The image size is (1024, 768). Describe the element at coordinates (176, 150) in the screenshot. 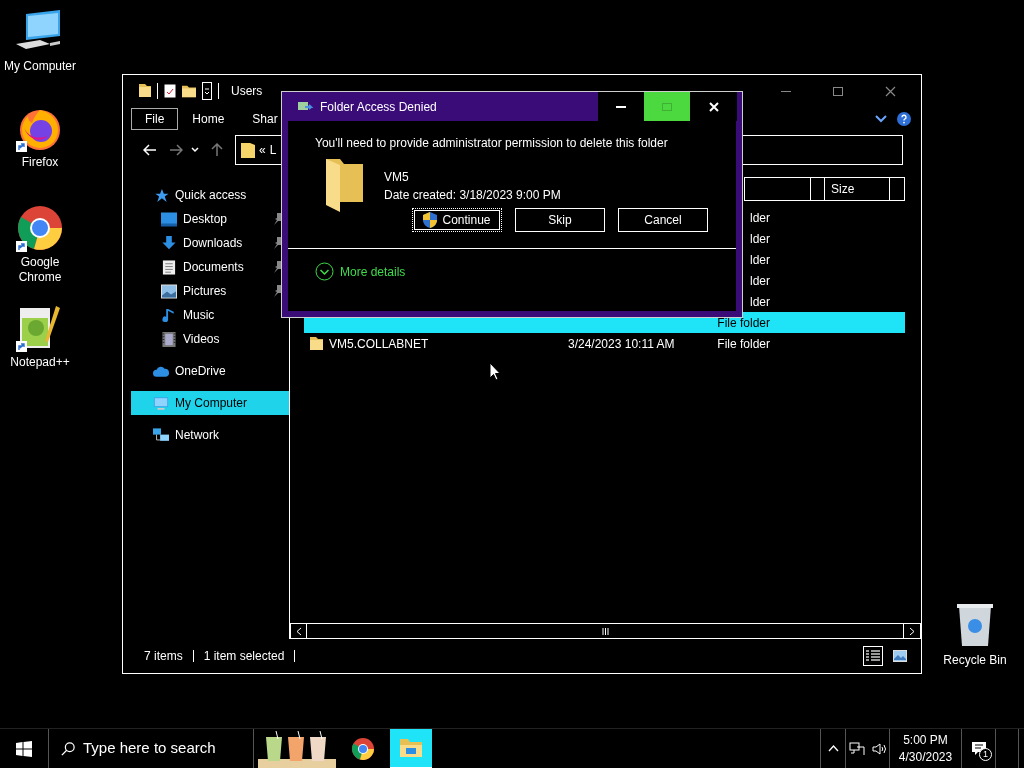

I see `forward-arrow-icon` at that location.